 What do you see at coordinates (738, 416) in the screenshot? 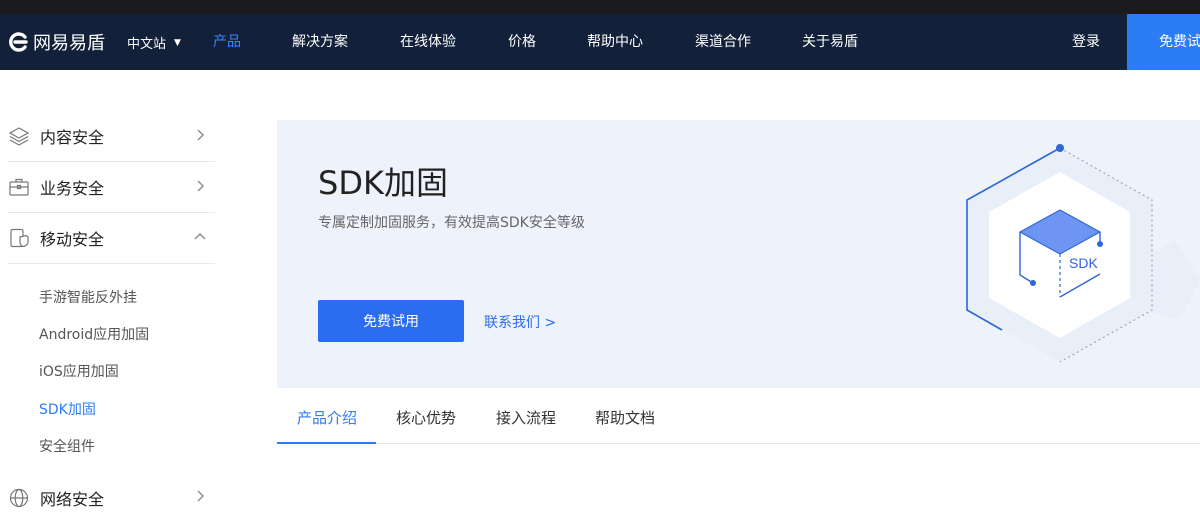
I see `product-tabs: 产品介绍 核心优势 接入流程 帮助文档` at bounding box center [738, 416].